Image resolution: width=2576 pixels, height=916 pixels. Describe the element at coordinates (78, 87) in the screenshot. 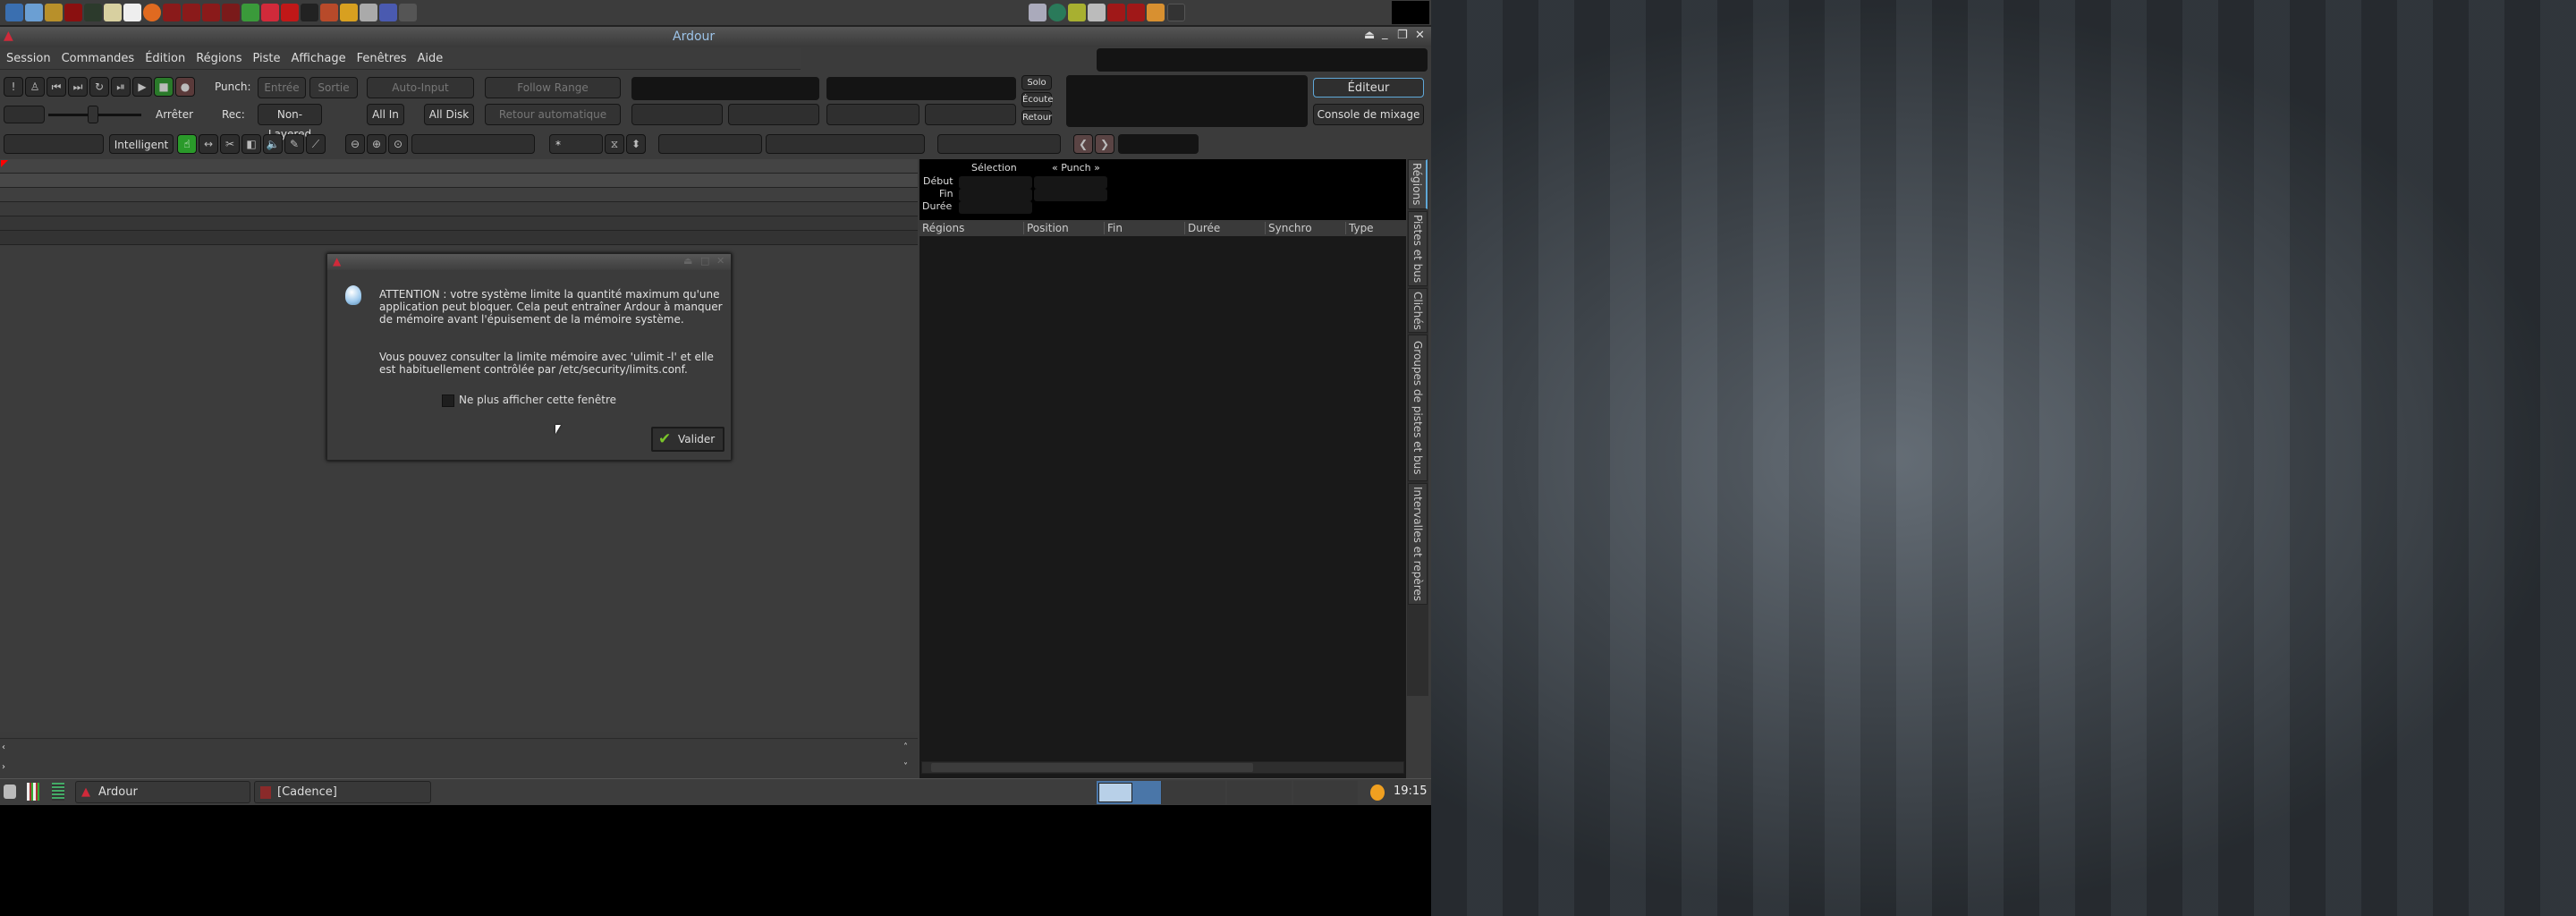

I see `goto-end-button: ⏭` at that location.